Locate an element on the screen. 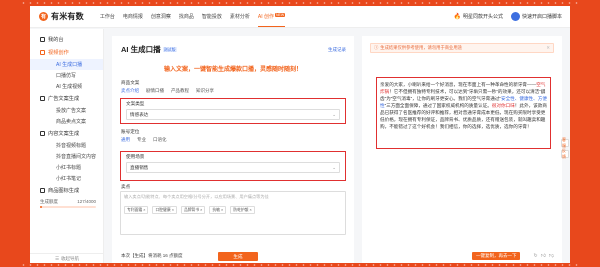  copy-type-select: 情感表达 ⌄ is located at coordinates (233, 114).